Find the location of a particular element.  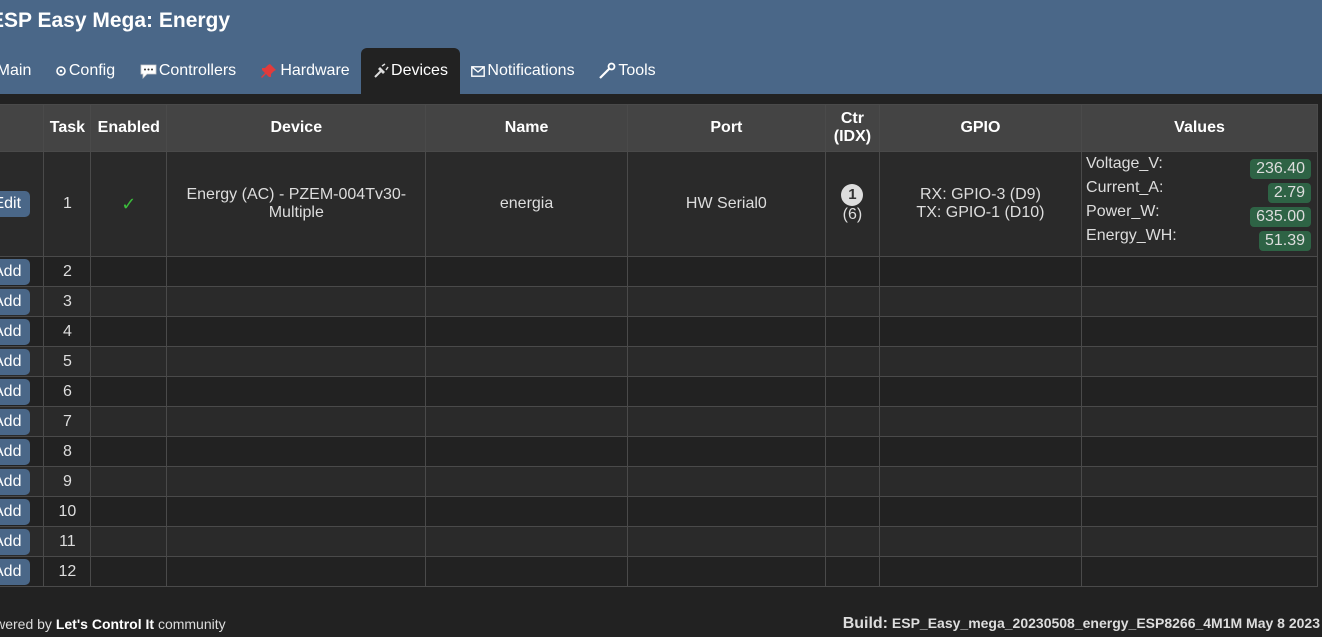

header-name: Name is located at coordinates (526, 128).